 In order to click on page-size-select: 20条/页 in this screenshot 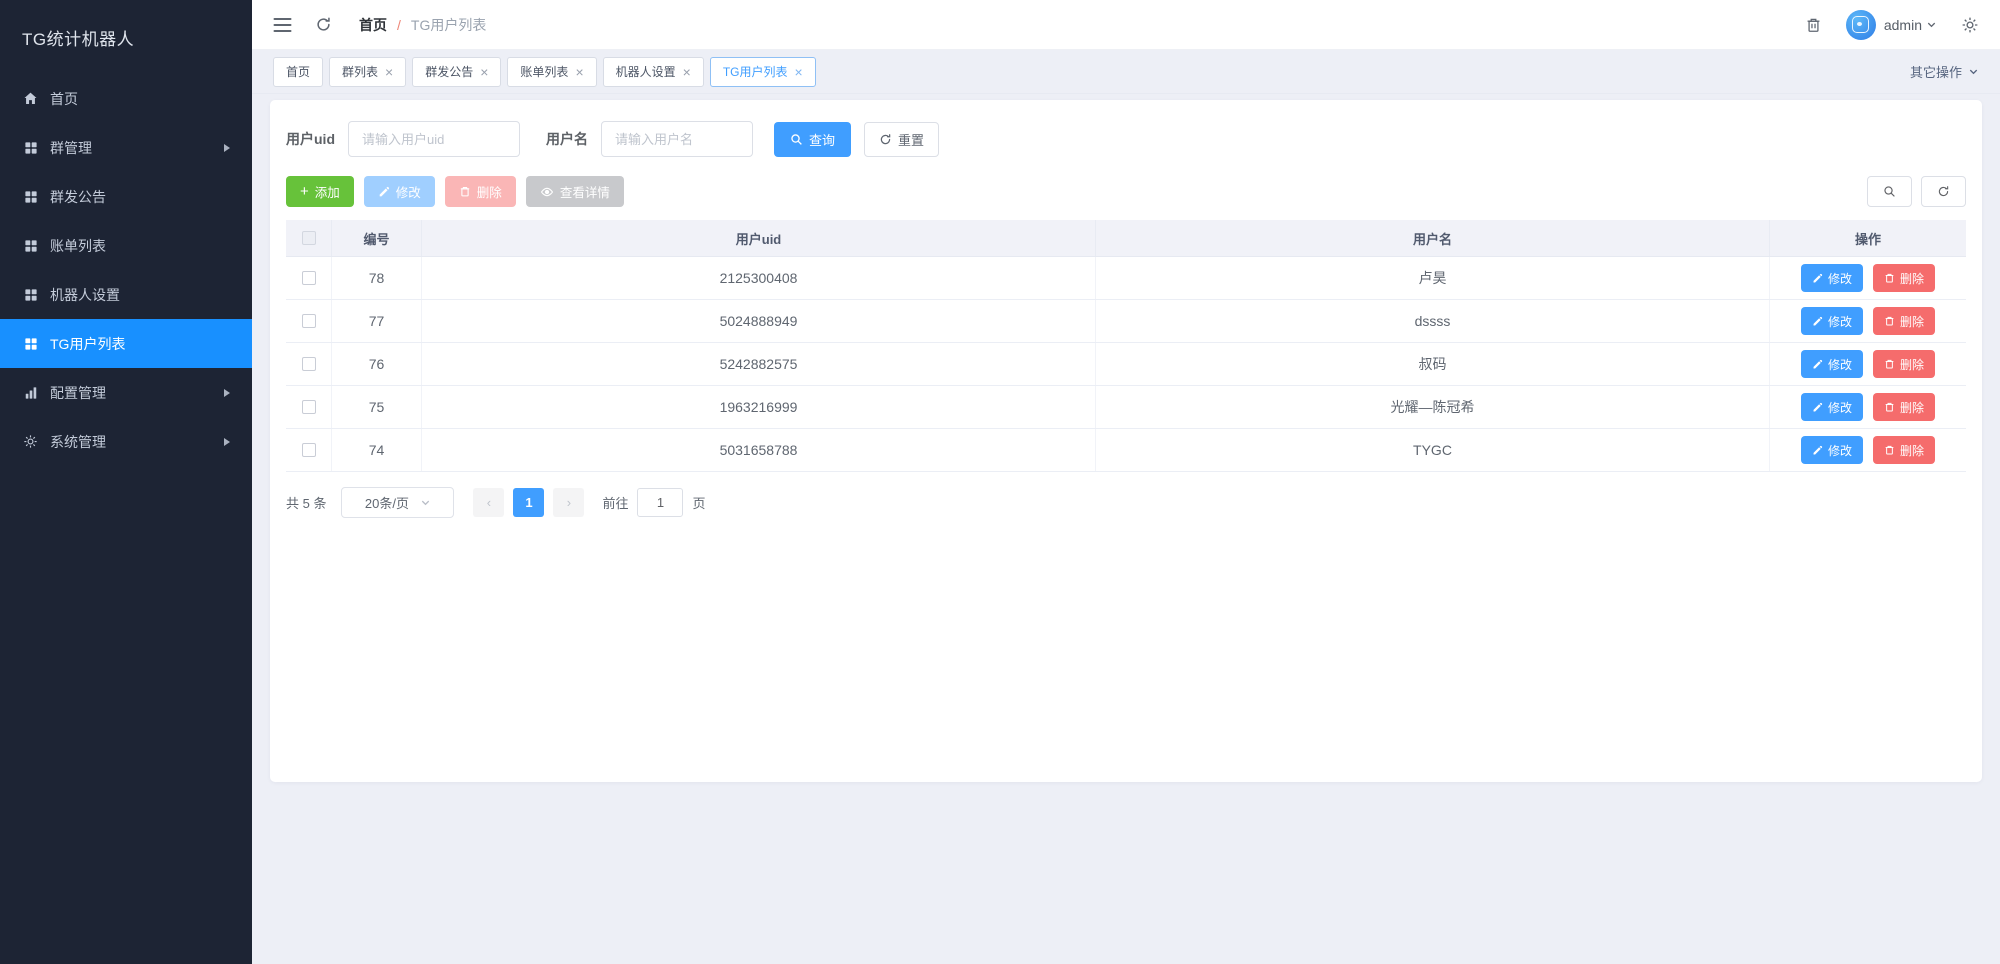, I will do `click(398, 502)`.